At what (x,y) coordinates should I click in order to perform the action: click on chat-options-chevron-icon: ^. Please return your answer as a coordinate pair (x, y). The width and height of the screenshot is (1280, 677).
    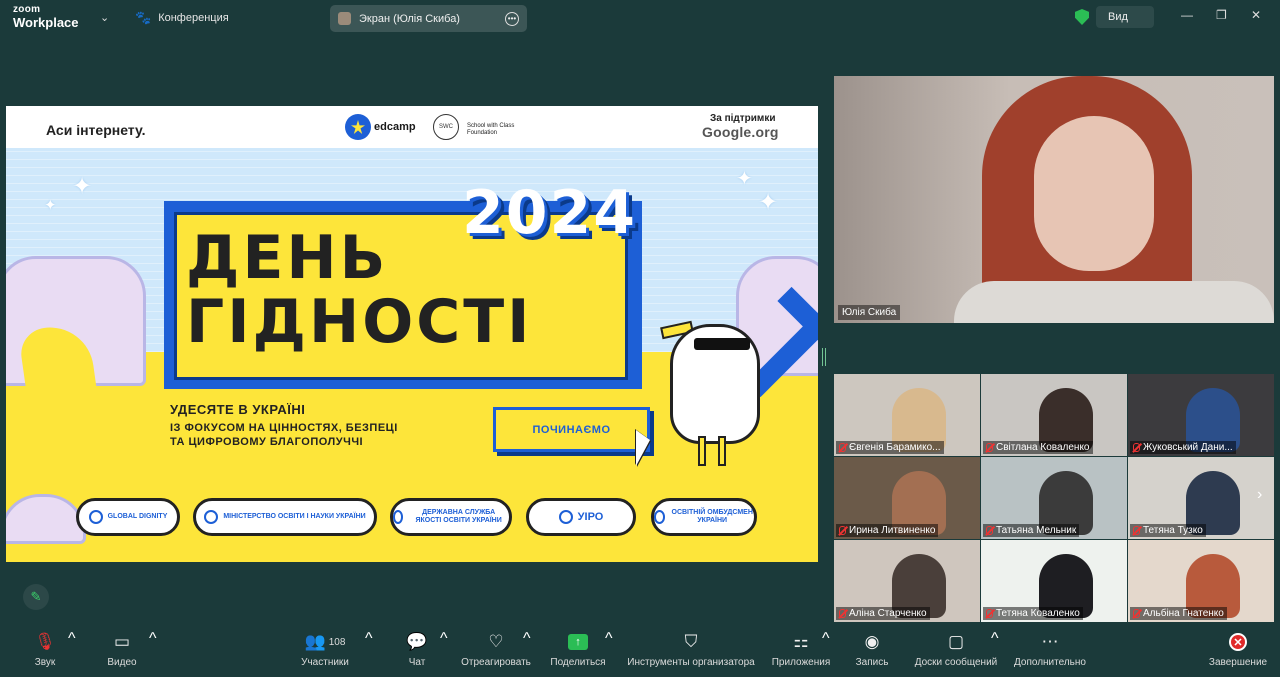
    Looking at the image, I should click on (444, 639).